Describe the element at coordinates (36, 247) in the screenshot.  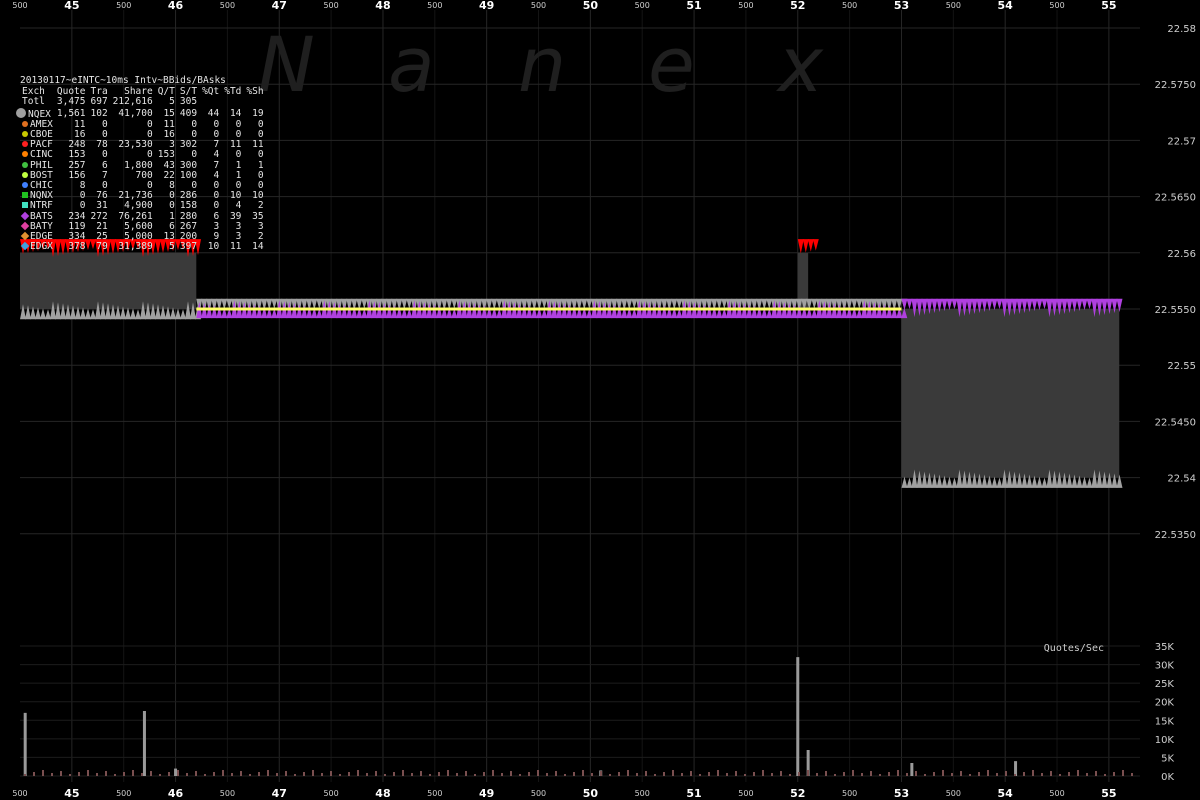
I see `row-name: EDGX` at that location.